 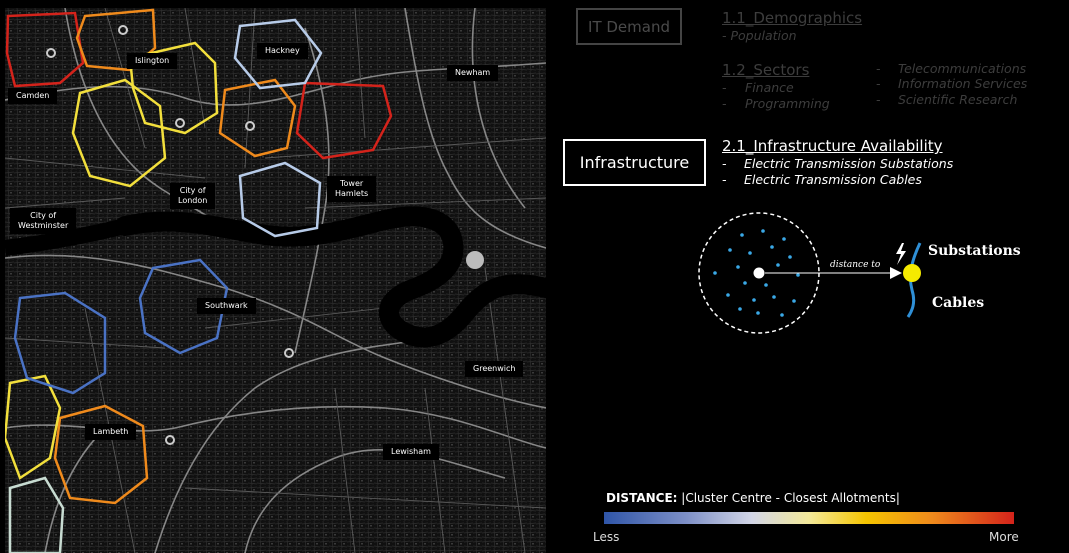 What do you see at coordinates (111, 432) in the screenshot?
I see `label-lambeth: Lambeth` at bounding box center [111, 432].